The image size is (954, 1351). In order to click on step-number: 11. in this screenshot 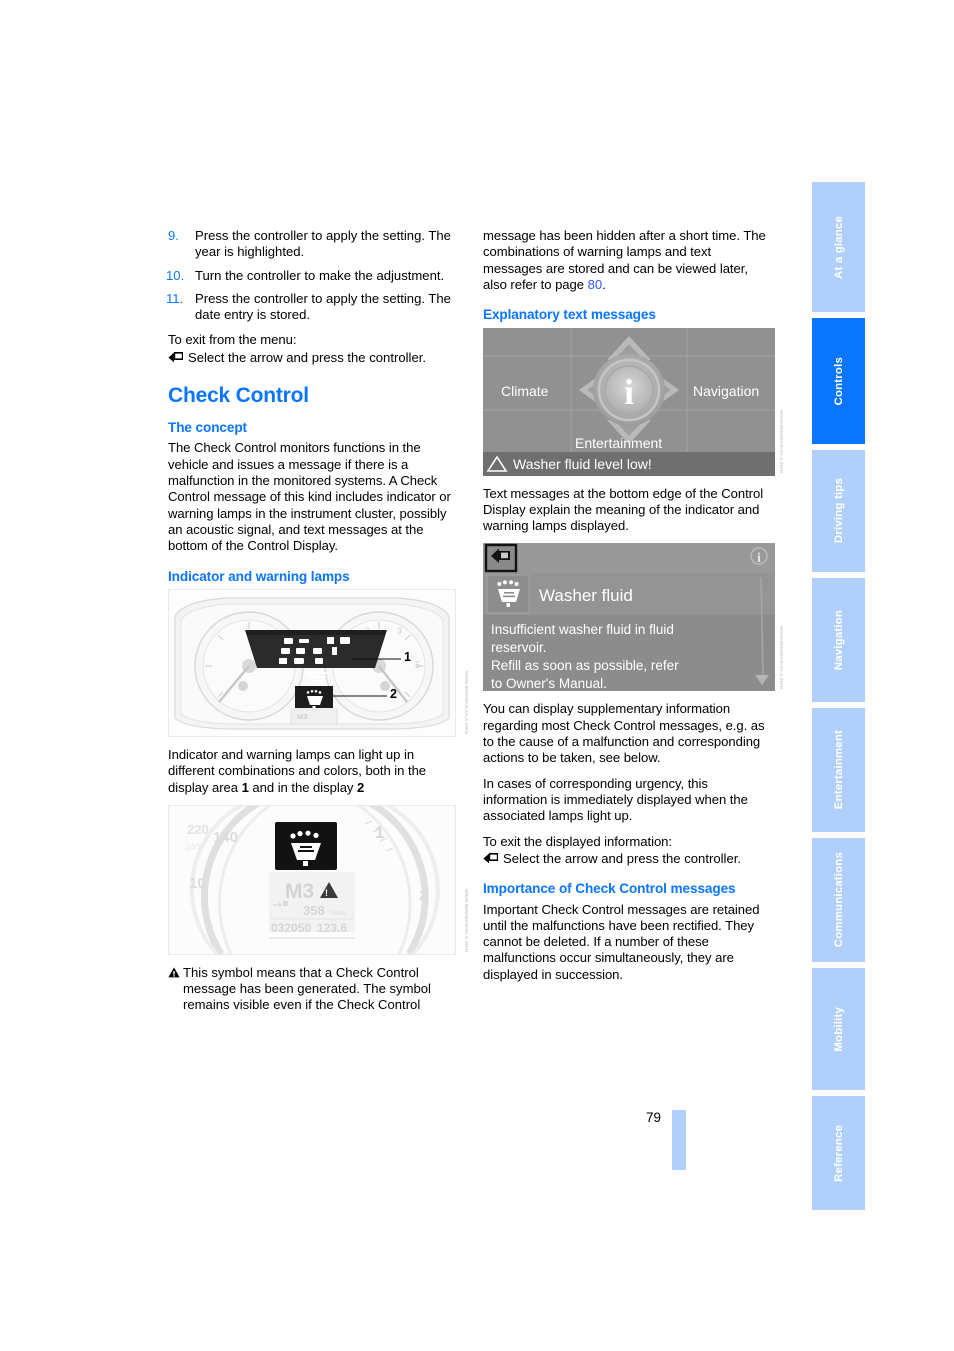, I will do `click(175, 298)`.